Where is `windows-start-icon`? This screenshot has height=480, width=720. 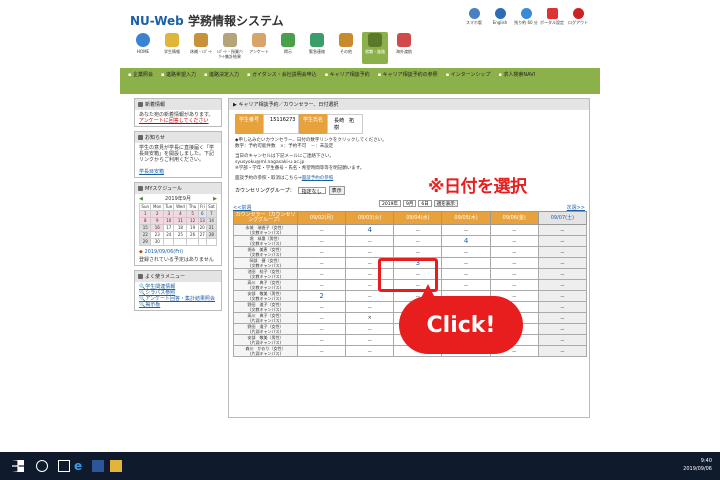
windows-start-icon is located at coordinates (18, 466).